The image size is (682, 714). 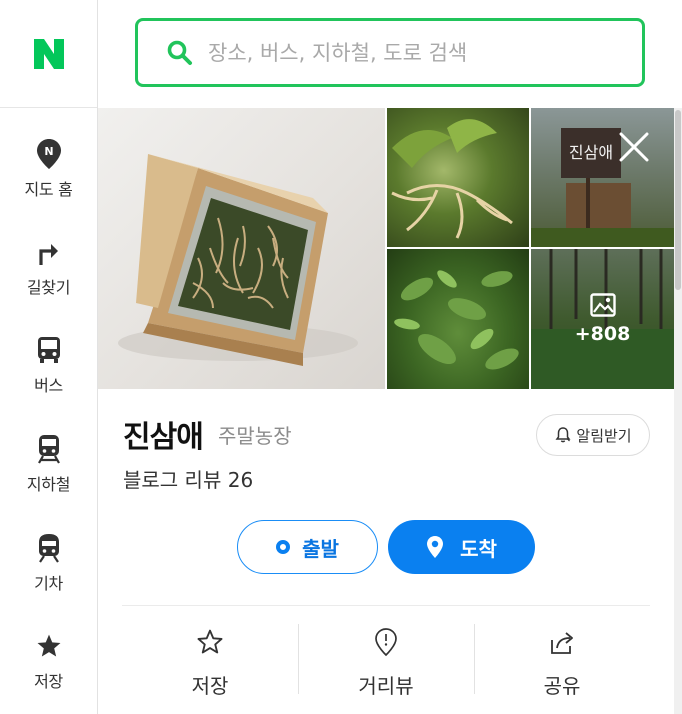 I want to click on nav-item-train: 기차, so click(x=48, y=561).